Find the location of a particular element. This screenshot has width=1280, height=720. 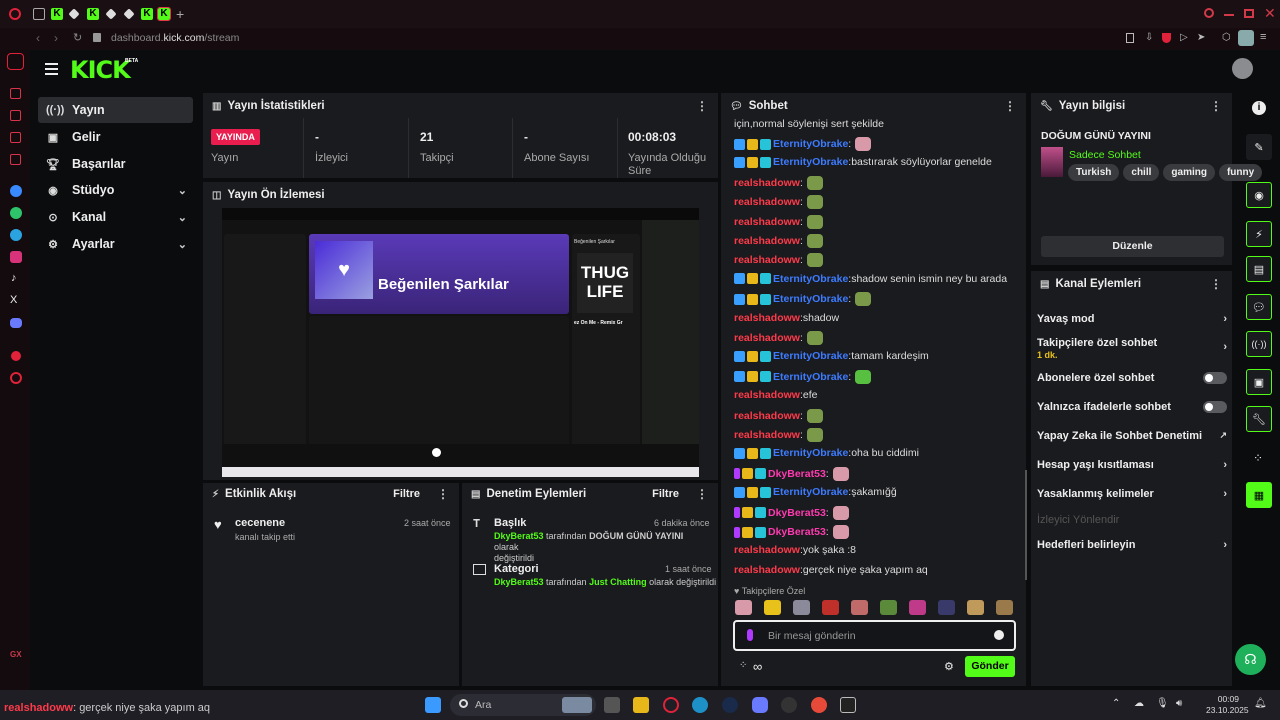

file-explorer-icon is located at coordinates (641, 705).